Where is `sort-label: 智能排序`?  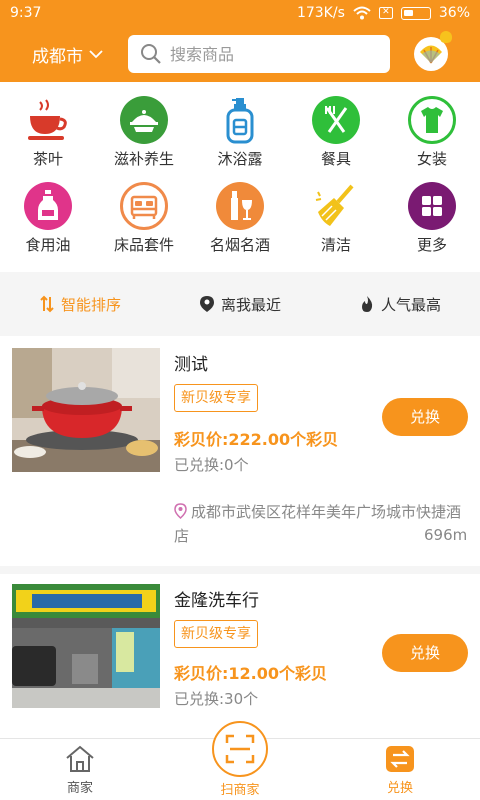
sort-label: 智能排序 is located at coordinates (90, 304).